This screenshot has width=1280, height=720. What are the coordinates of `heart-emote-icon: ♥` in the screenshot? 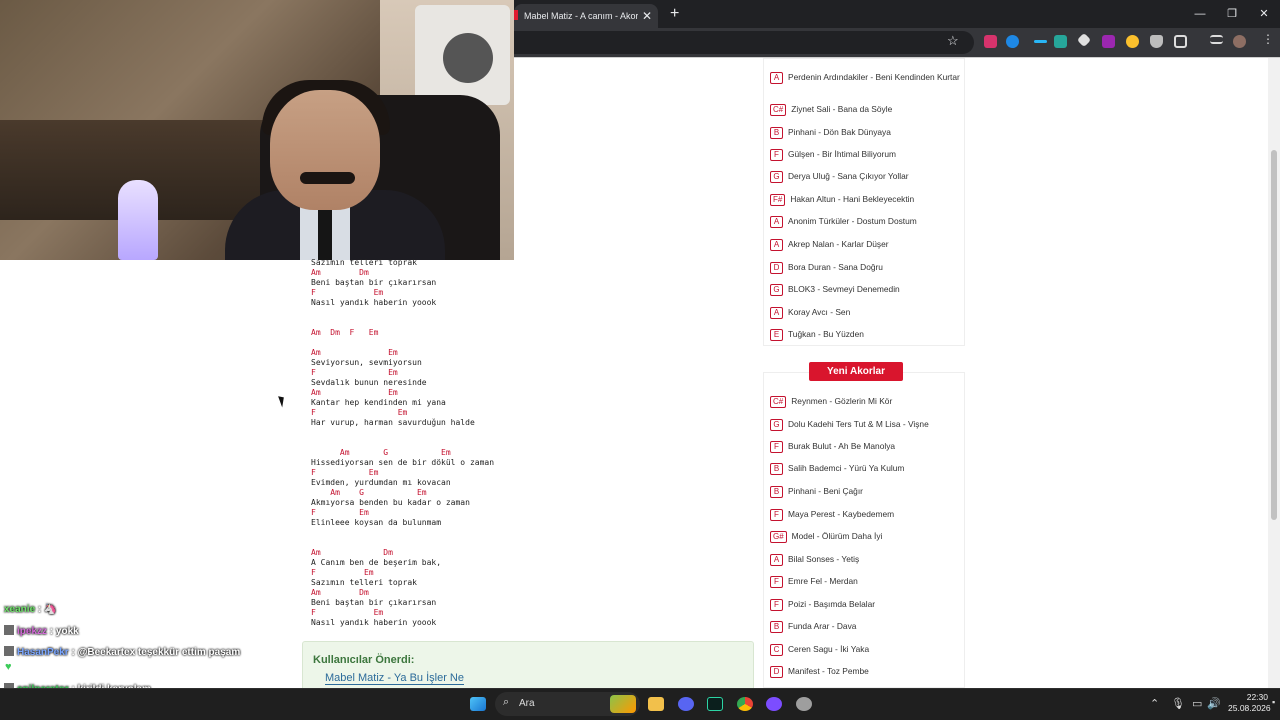 It's located at (8, 667).